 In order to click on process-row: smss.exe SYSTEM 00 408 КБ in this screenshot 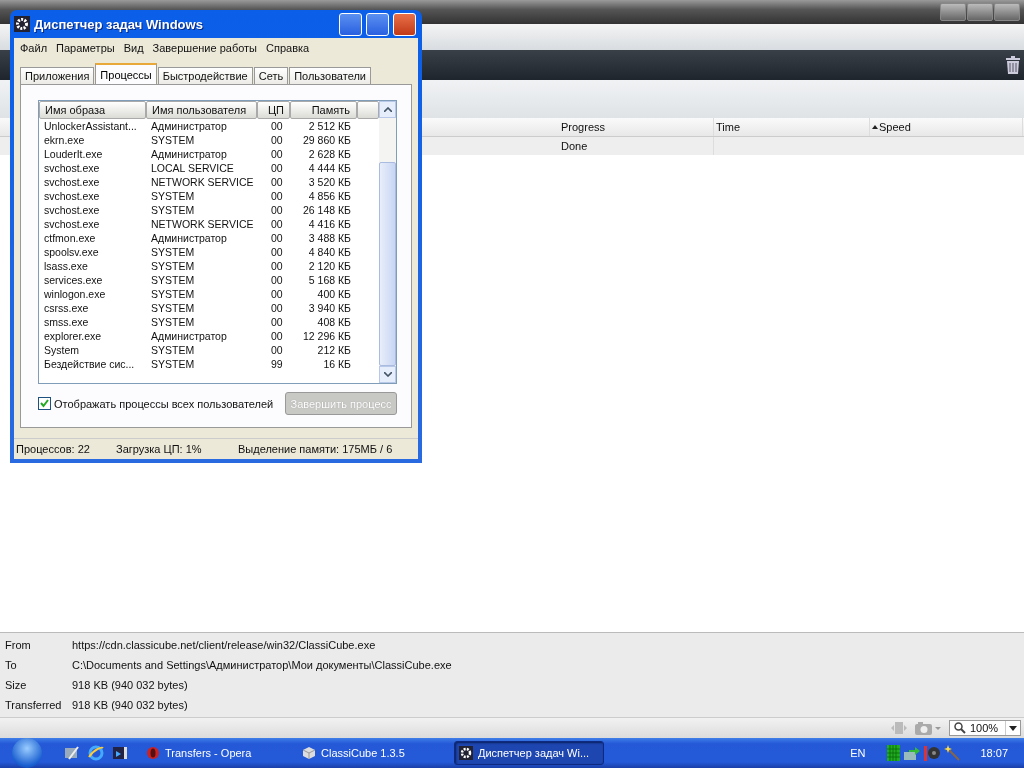, I will do `click(209, 322)`.